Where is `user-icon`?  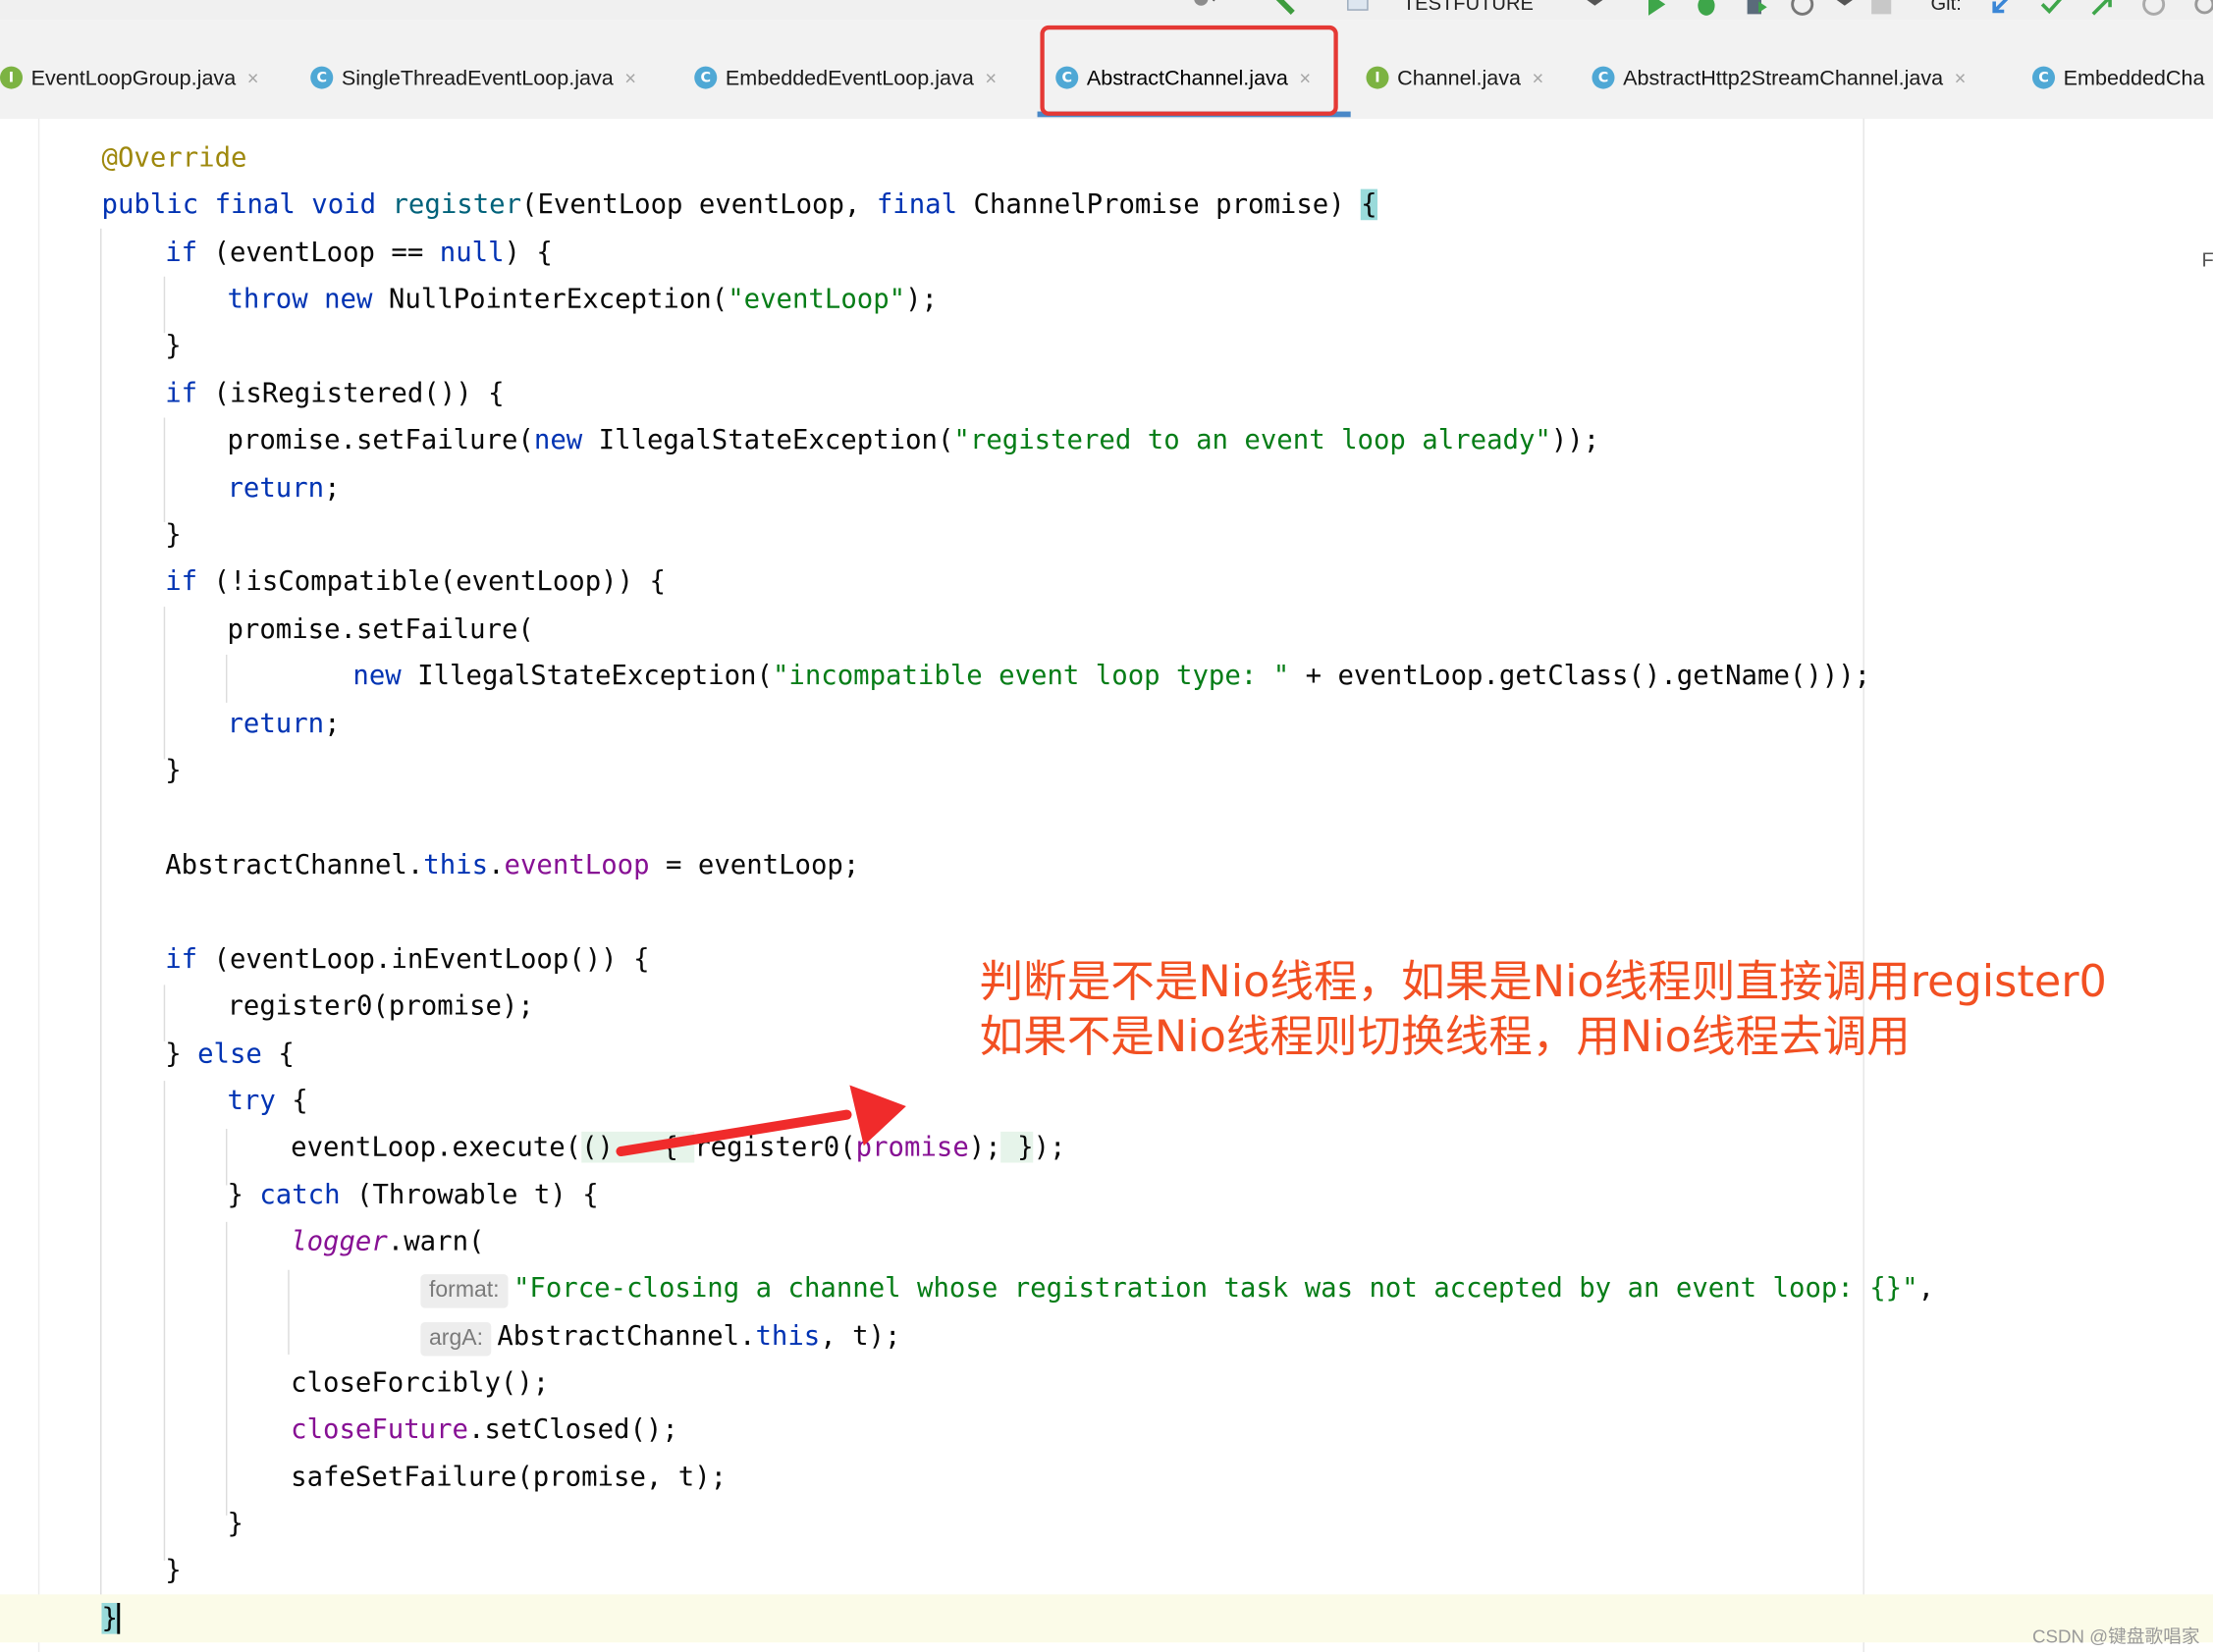 user-icon is located at coordinates (1202, 9).